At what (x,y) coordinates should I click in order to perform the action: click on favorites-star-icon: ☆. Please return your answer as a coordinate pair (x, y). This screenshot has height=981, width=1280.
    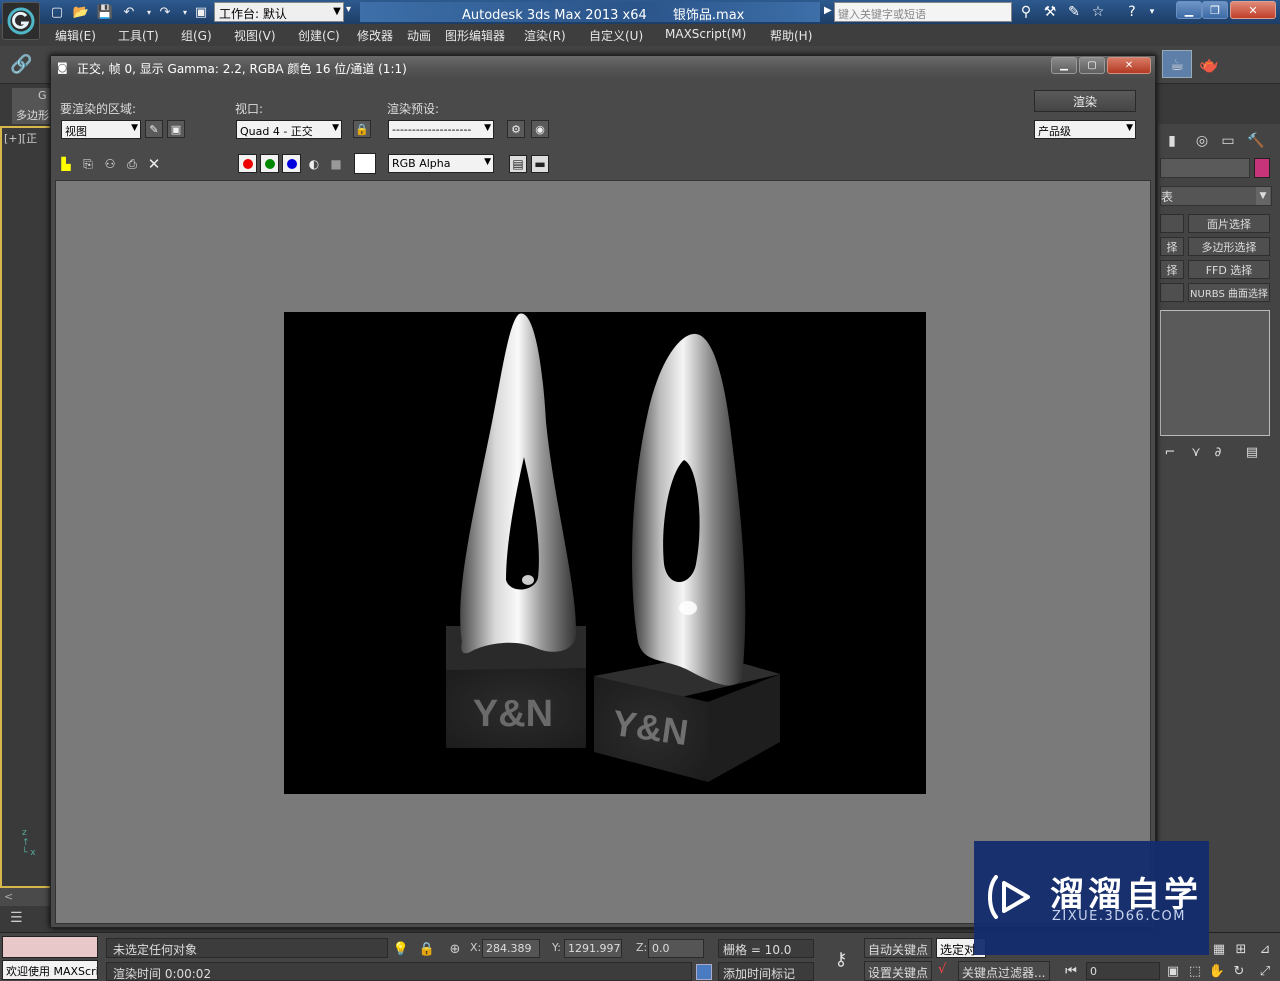
    Looking at the image, I should click on (1098, 12).